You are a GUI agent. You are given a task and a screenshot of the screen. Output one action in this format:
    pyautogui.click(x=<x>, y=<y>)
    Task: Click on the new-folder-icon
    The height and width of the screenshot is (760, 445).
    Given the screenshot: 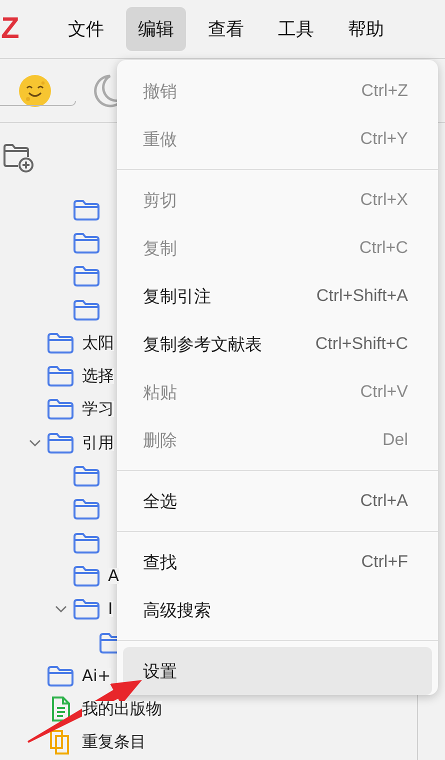 What is the action you would take?
    pyautogui.click(x=19, y=158)
    